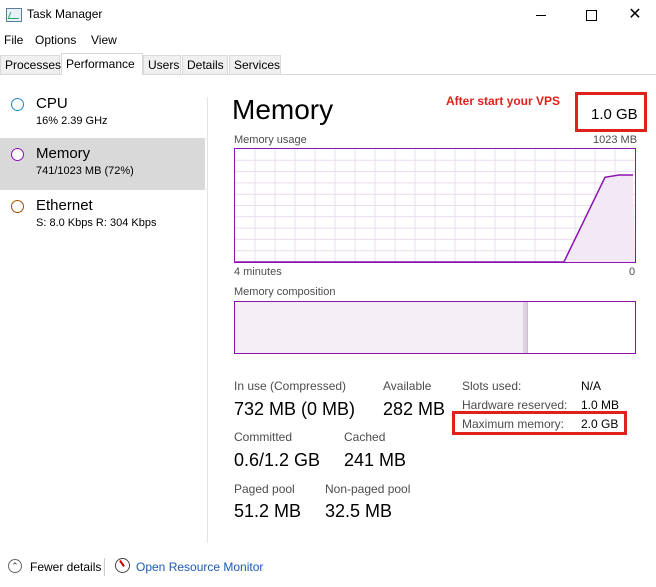 Image resolution: width=656 pixels, height=587 pixels. What do you see at coordinates (122, 565) in the screenshot?
I see `resource-monitor-icon` at bounding box center [122, 565].